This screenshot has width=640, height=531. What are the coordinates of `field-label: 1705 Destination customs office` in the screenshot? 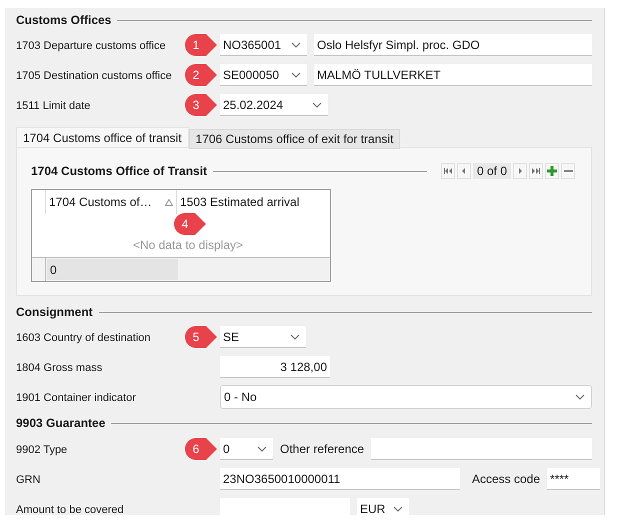 It's located at (94, 76).